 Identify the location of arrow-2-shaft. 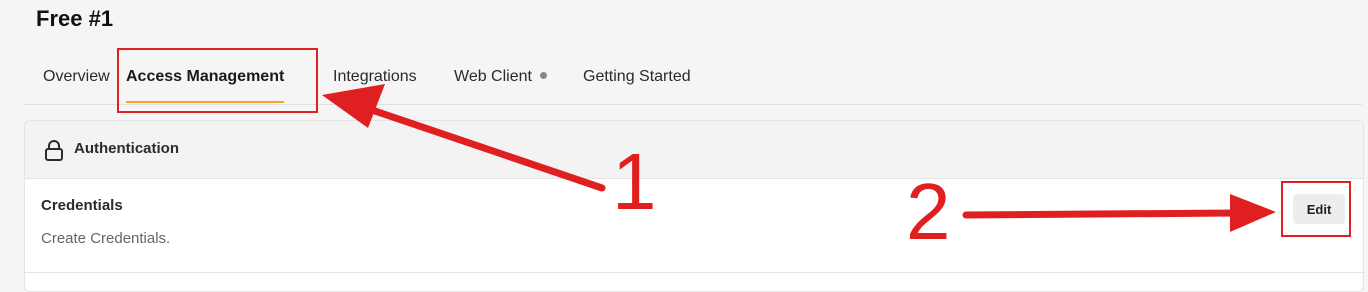
(1101, 214).